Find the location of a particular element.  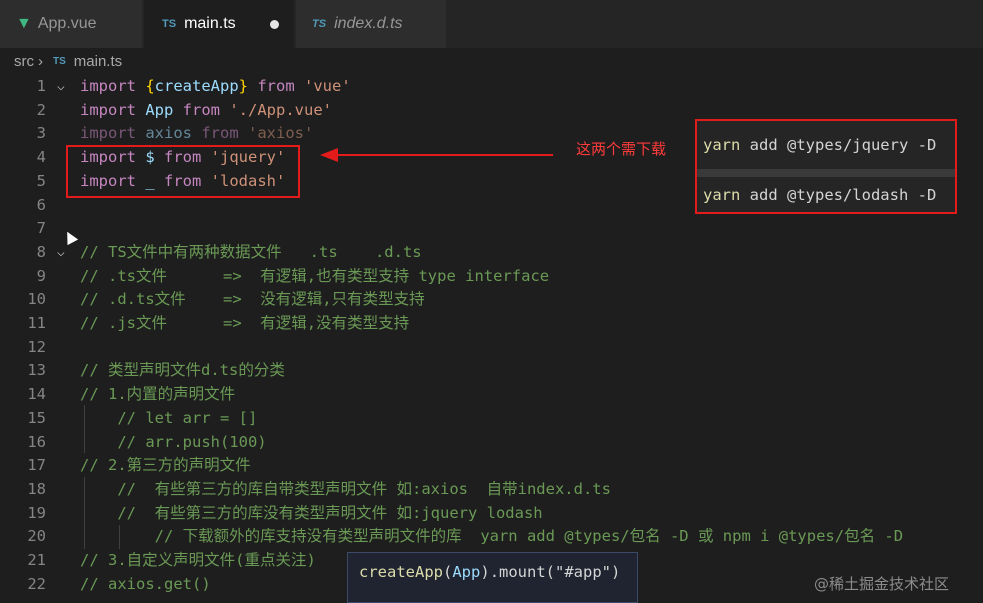

code-line: 8 ⌵ // TS文件中有两种数据文件 .ts .d.ts is located at coordinates (491, 253).